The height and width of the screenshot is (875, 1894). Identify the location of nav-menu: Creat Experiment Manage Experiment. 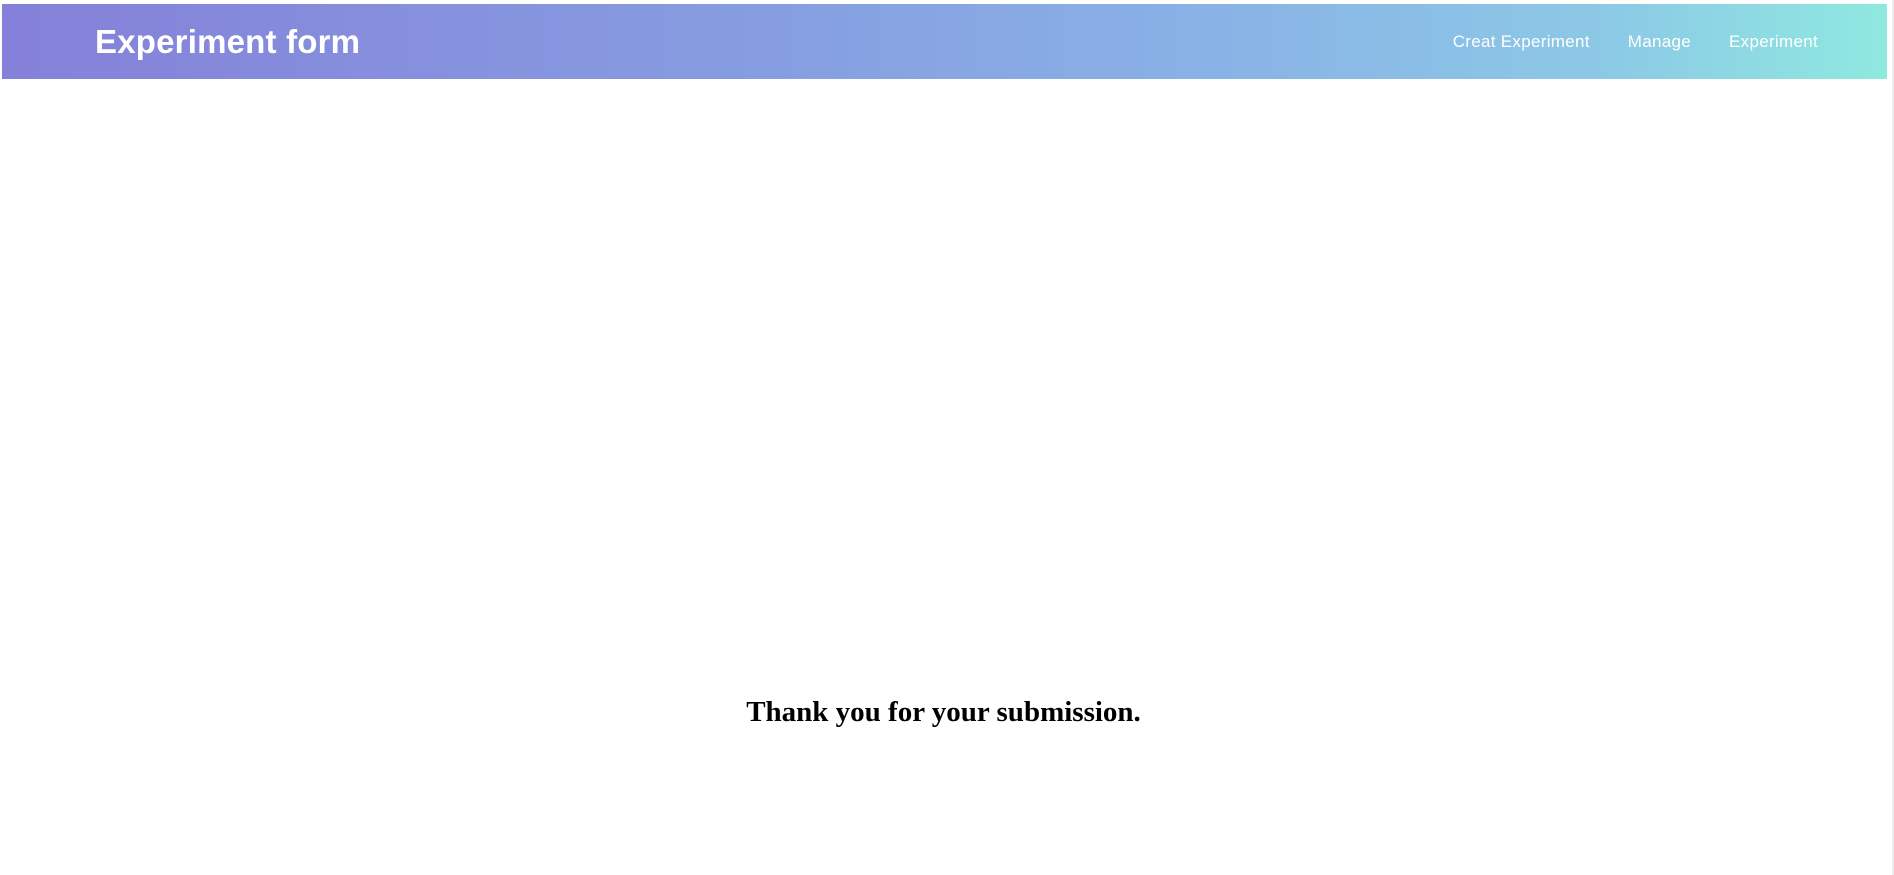
(1635, 42).